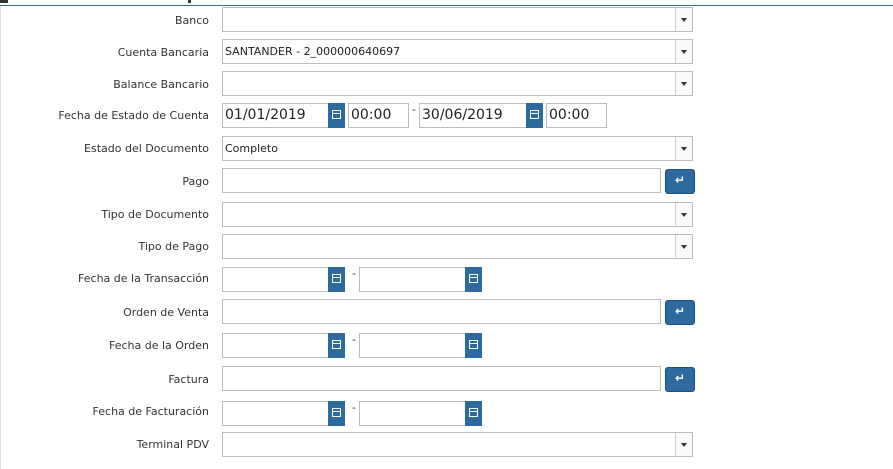  Describe the element at coordinates (166, 312) in the screenshot. I see `label-orden-venta: Orden de Venta` at that location.